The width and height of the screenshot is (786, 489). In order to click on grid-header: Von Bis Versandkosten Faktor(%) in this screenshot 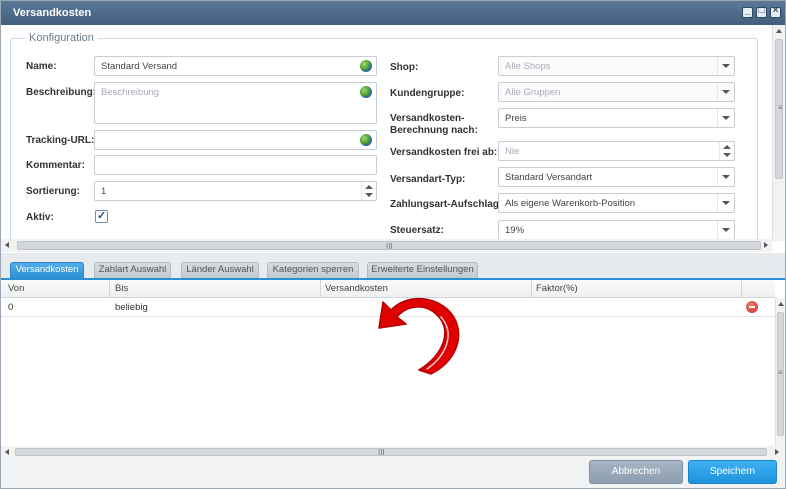, I will do `click(388, 289)`.